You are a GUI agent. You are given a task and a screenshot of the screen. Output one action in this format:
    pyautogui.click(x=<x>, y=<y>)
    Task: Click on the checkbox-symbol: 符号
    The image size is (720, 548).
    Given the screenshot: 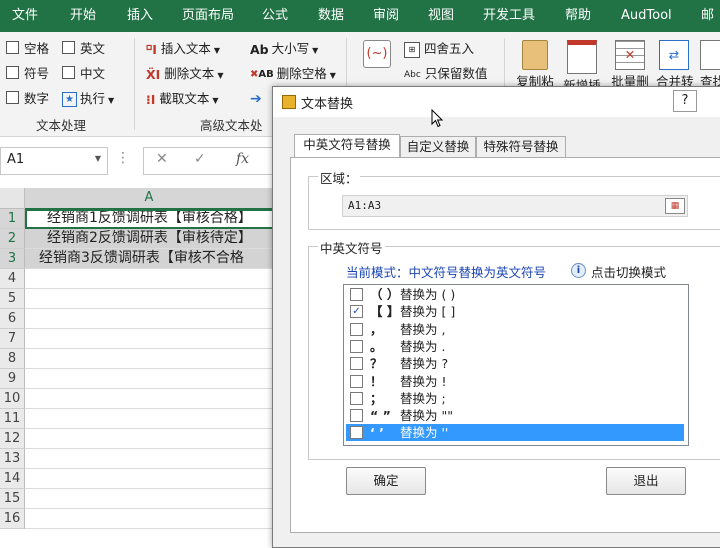 What is the action you would take?
    pyautogui.click(x=27, y=74)
    